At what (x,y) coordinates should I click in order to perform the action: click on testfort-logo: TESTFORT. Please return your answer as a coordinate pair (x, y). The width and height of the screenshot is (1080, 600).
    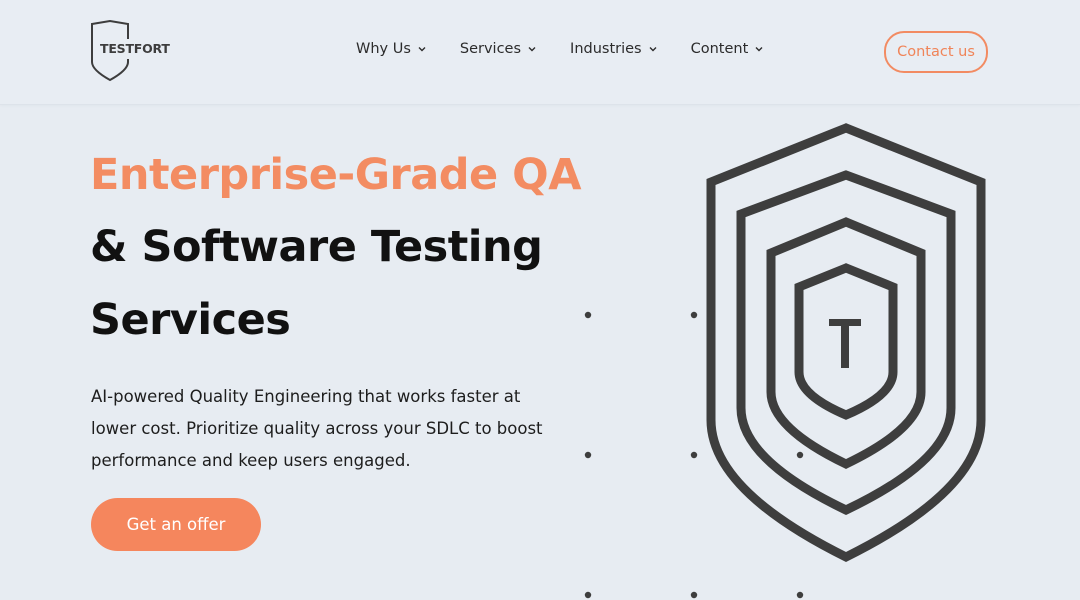
    Looking at the image, I should click on (130, 52).